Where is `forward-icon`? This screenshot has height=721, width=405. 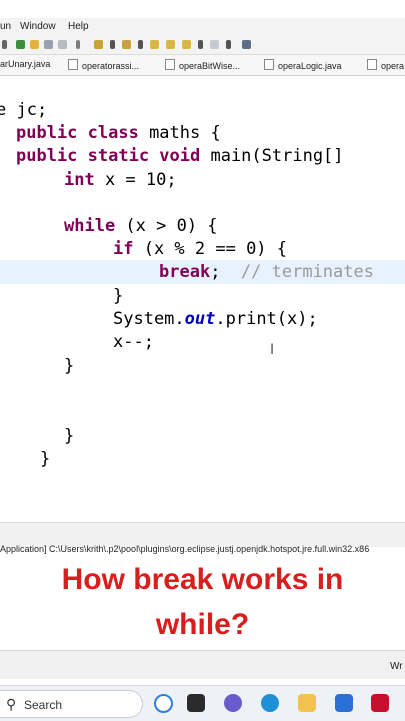 forward-icon is located at coordinates (214, 44).